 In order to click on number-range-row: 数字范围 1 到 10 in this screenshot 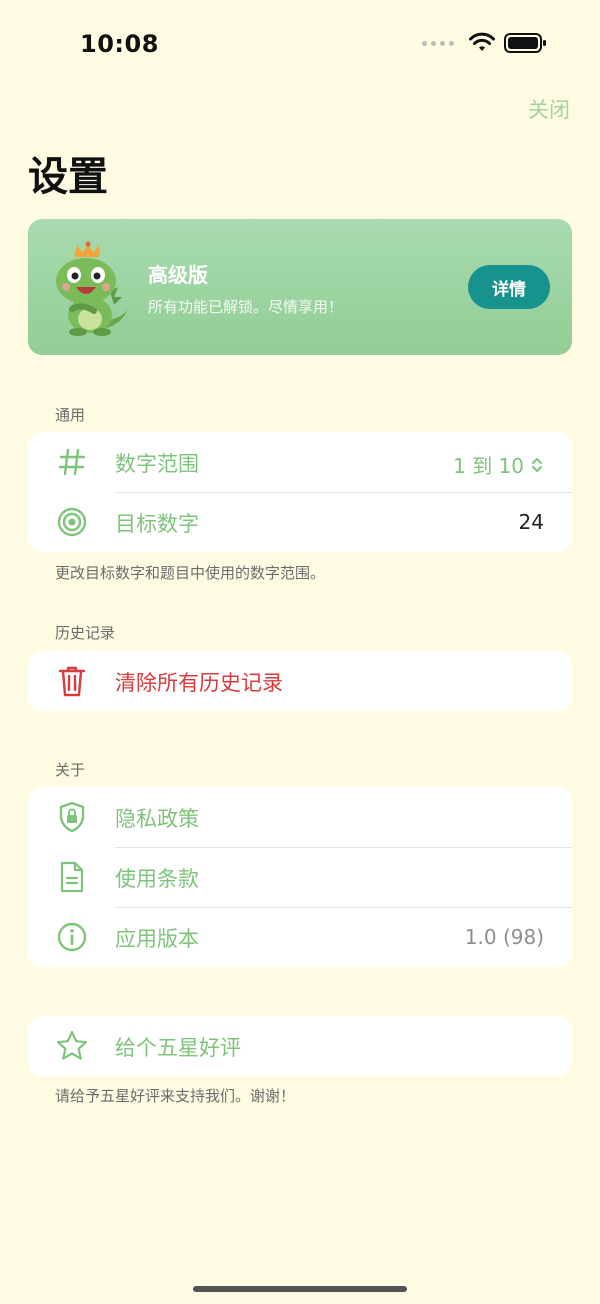, I will do `click(300, 462)`.